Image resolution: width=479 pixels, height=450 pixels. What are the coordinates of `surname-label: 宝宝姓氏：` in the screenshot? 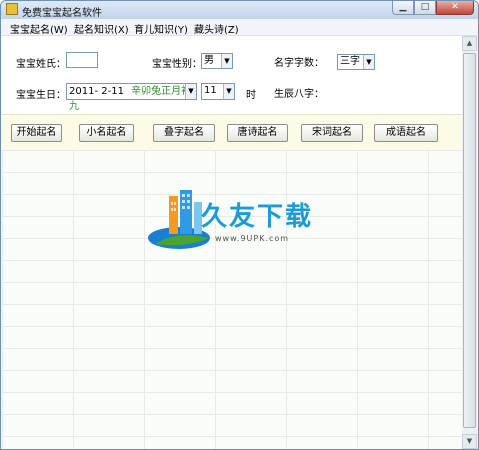 It's located at (41, 64).